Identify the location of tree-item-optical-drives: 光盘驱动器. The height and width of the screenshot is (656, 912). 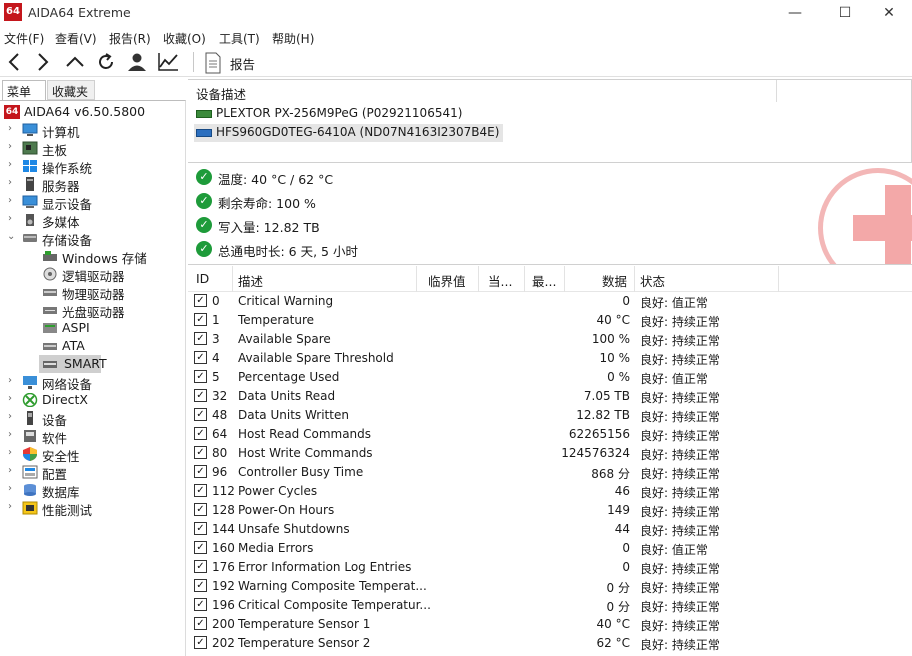
(93, 310).